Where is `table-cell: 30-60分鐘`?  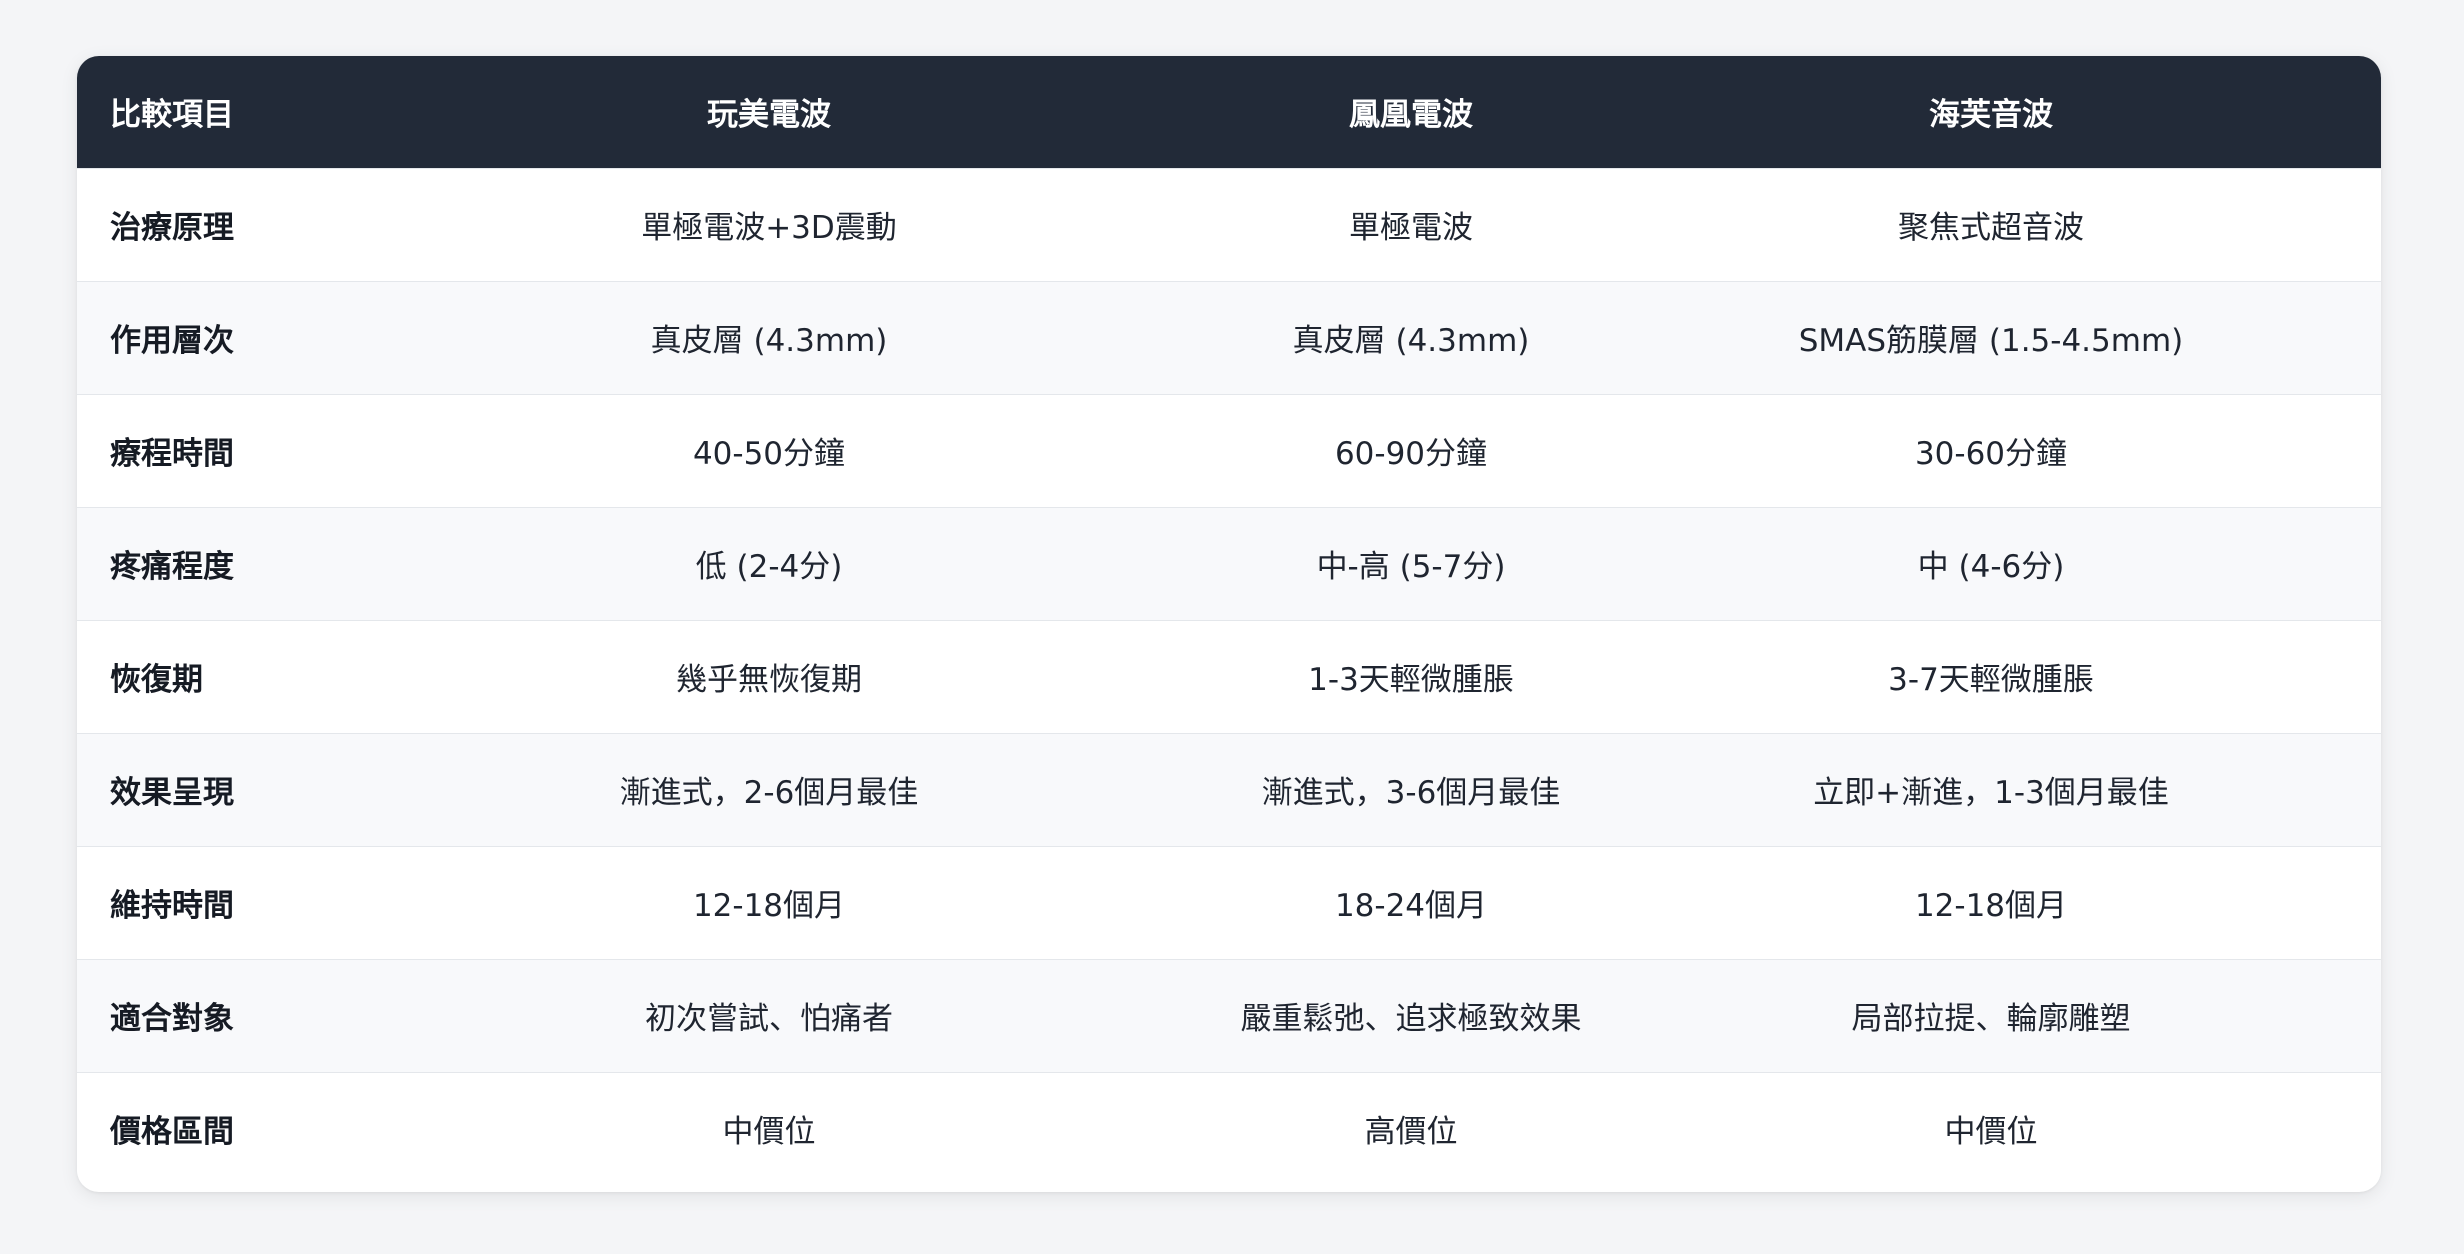
table-cell: 30-60分鐘 is located at coordinates (1991, 454).